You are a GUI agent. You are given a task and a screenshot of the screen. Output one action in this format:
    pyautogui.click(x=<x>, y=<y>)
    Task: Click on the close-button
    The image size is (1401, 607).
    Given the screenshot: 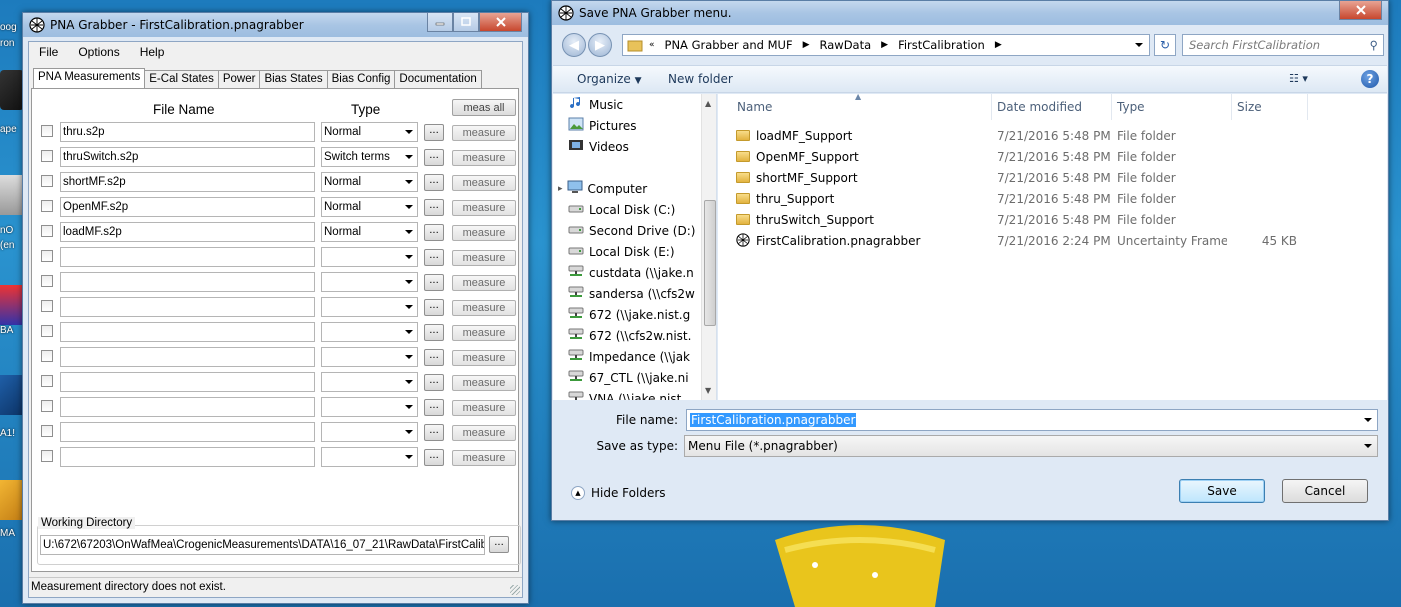 What is the action you would take?
    pyautogui.click(x=500, y=22)
    